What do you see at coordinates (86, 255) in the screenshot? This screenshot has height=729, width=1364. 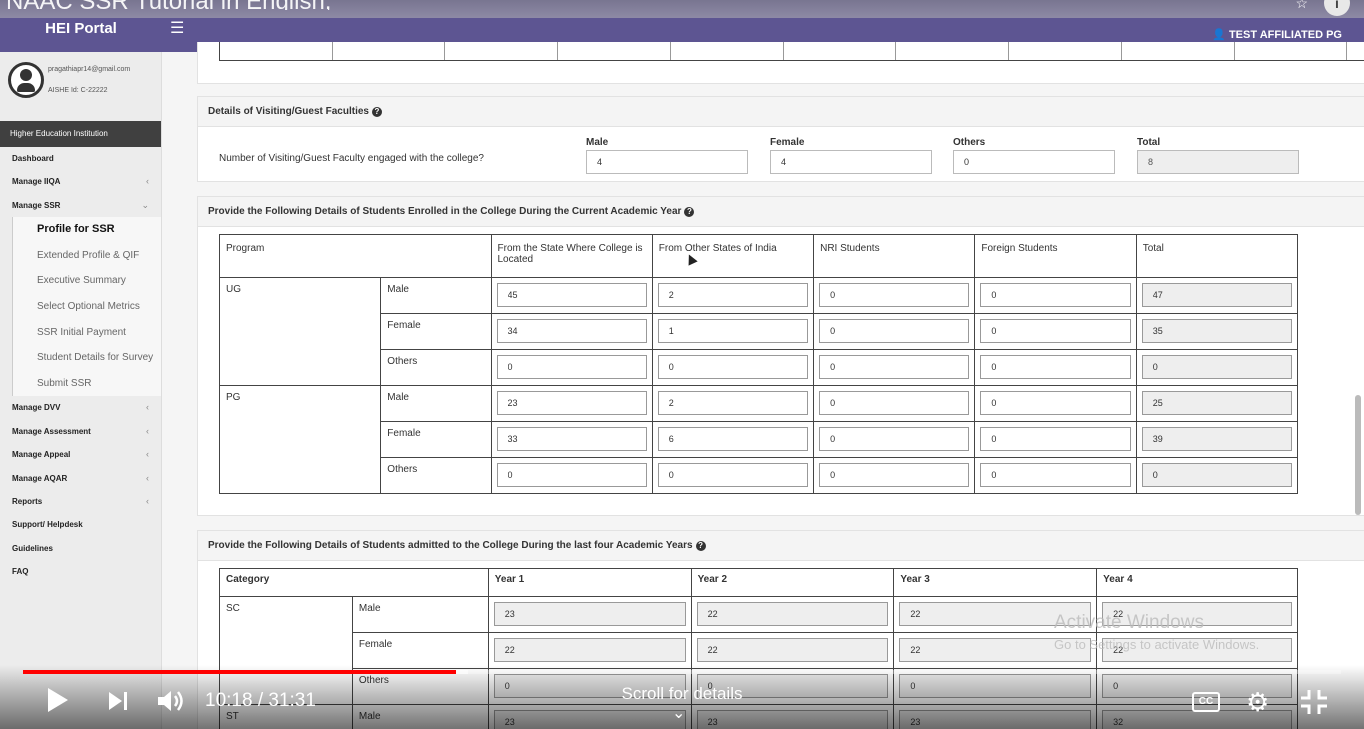 I see `sidebar-subitem-extended-profile: Extended Profile & QIF` at bounding box center [86, 255].